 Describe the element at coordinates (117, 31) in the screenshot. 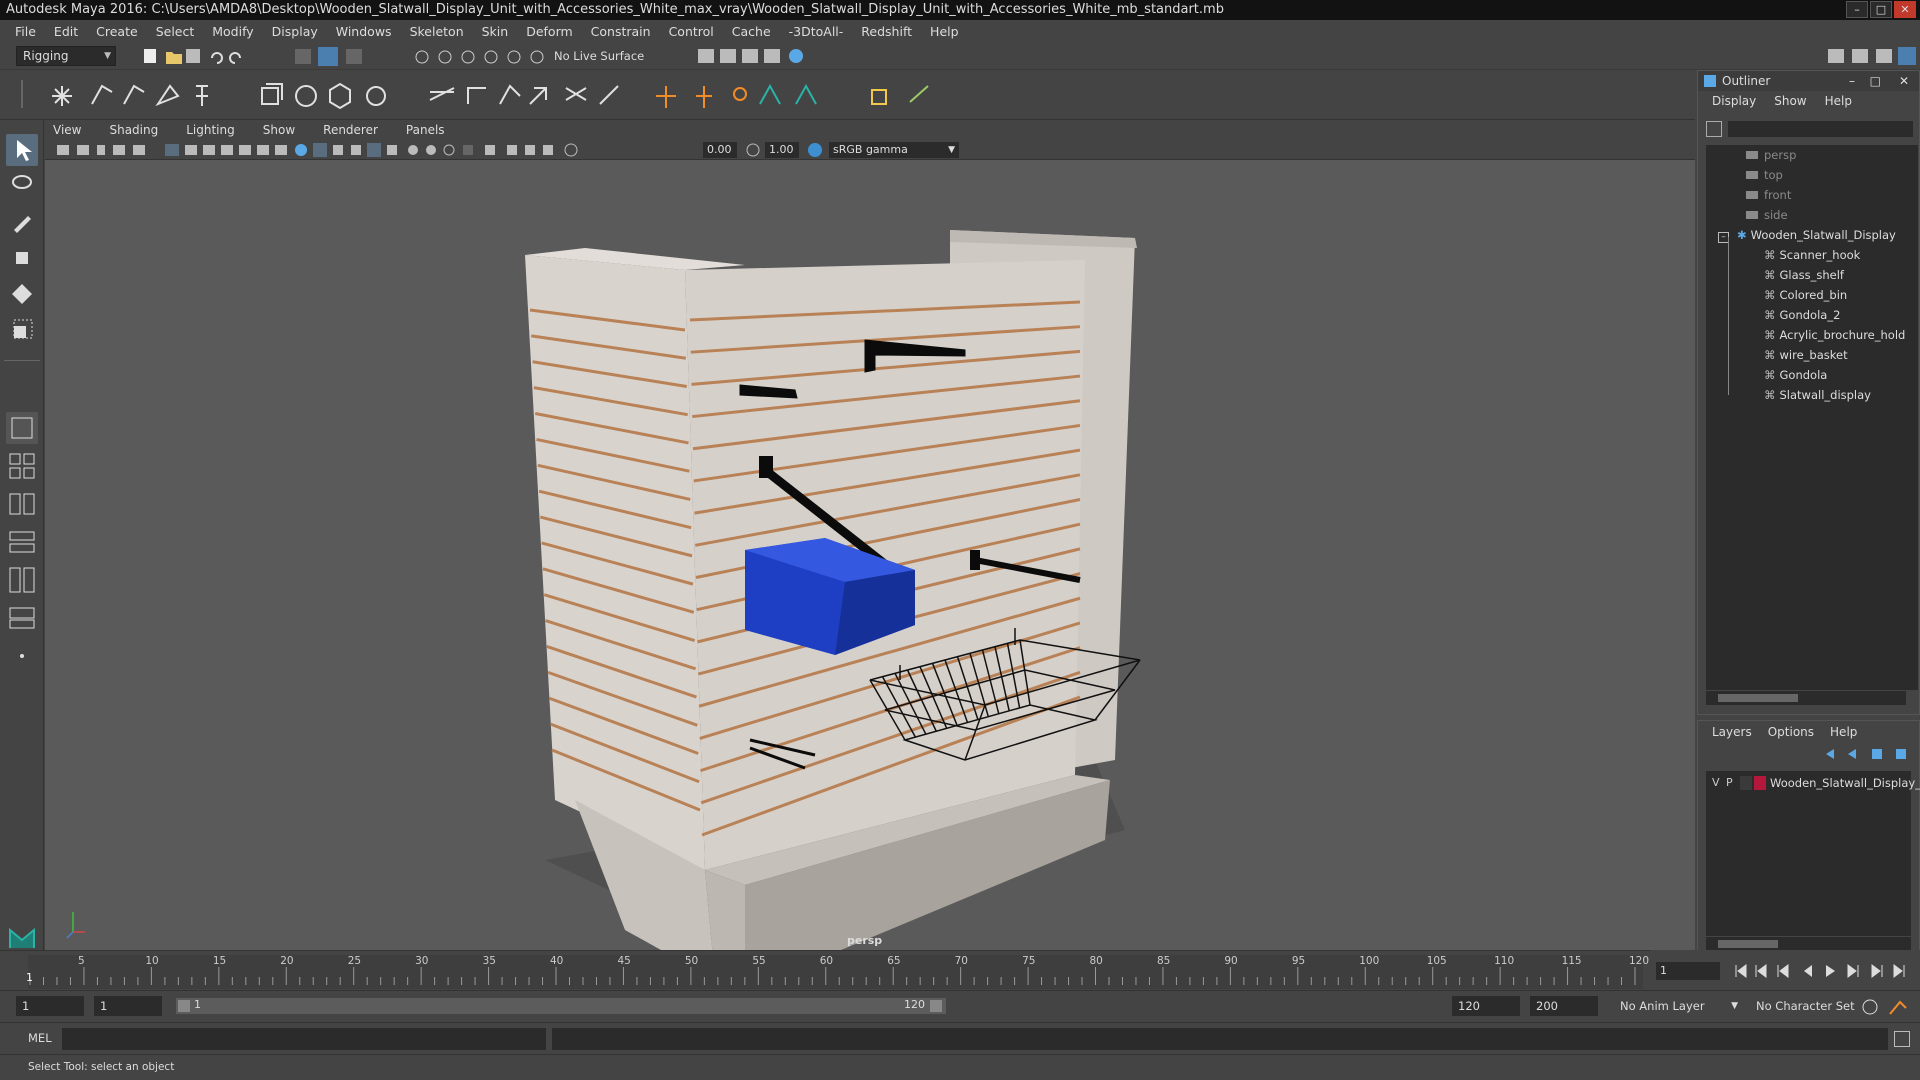

I see `menu-create: Create` at that location.